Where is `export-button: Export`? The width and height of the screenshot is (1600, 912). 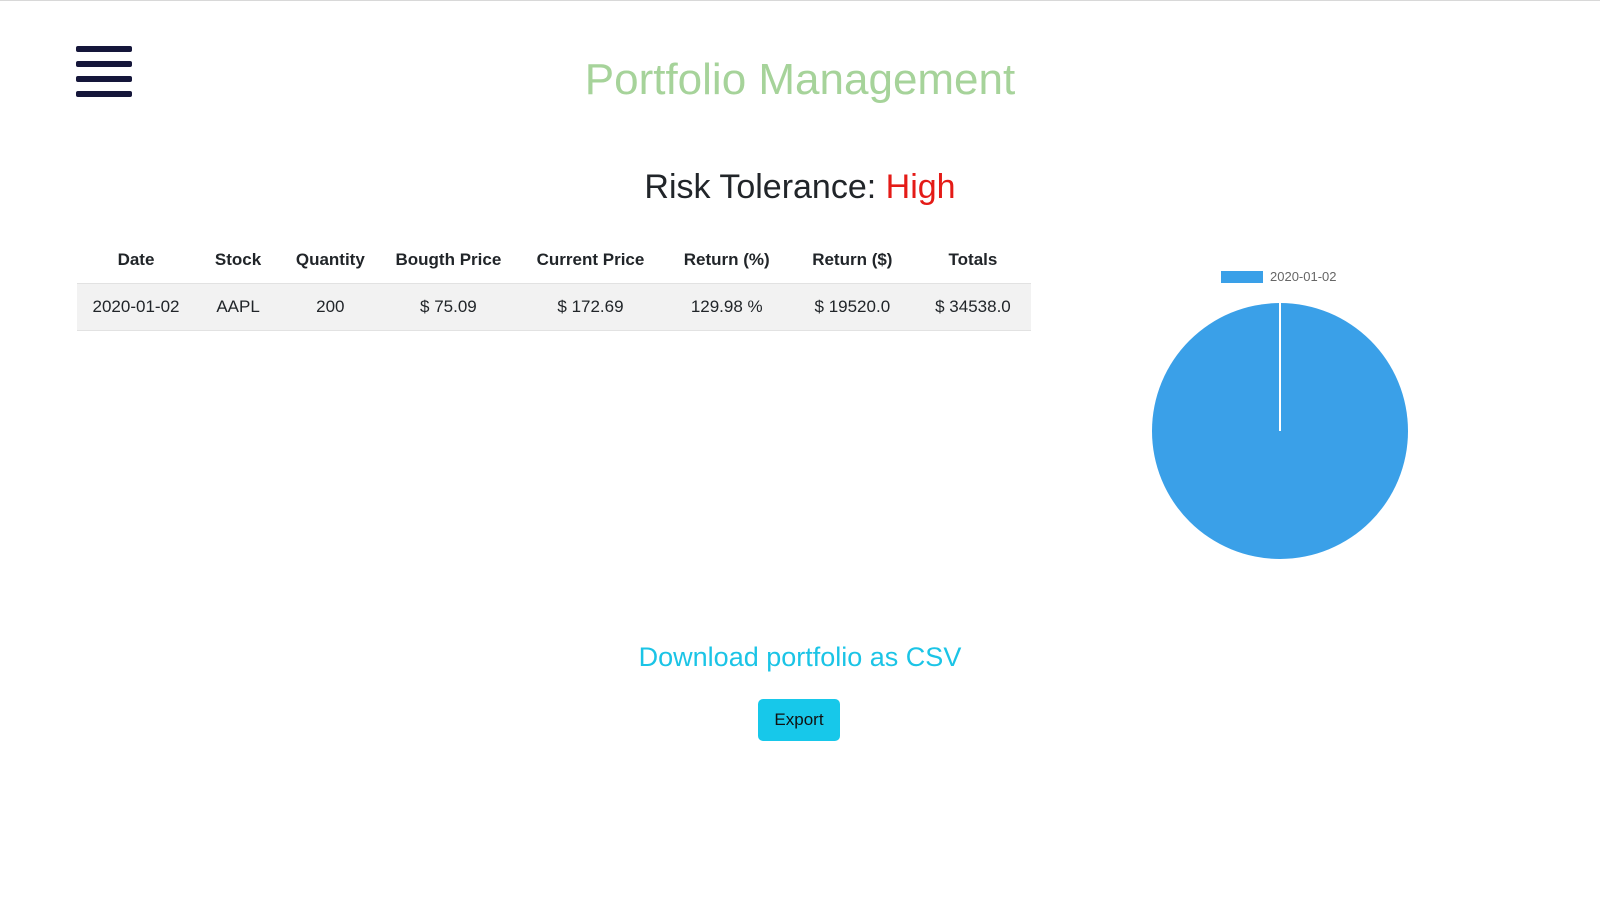 export-button: Export is located at coordinates (799, 720).